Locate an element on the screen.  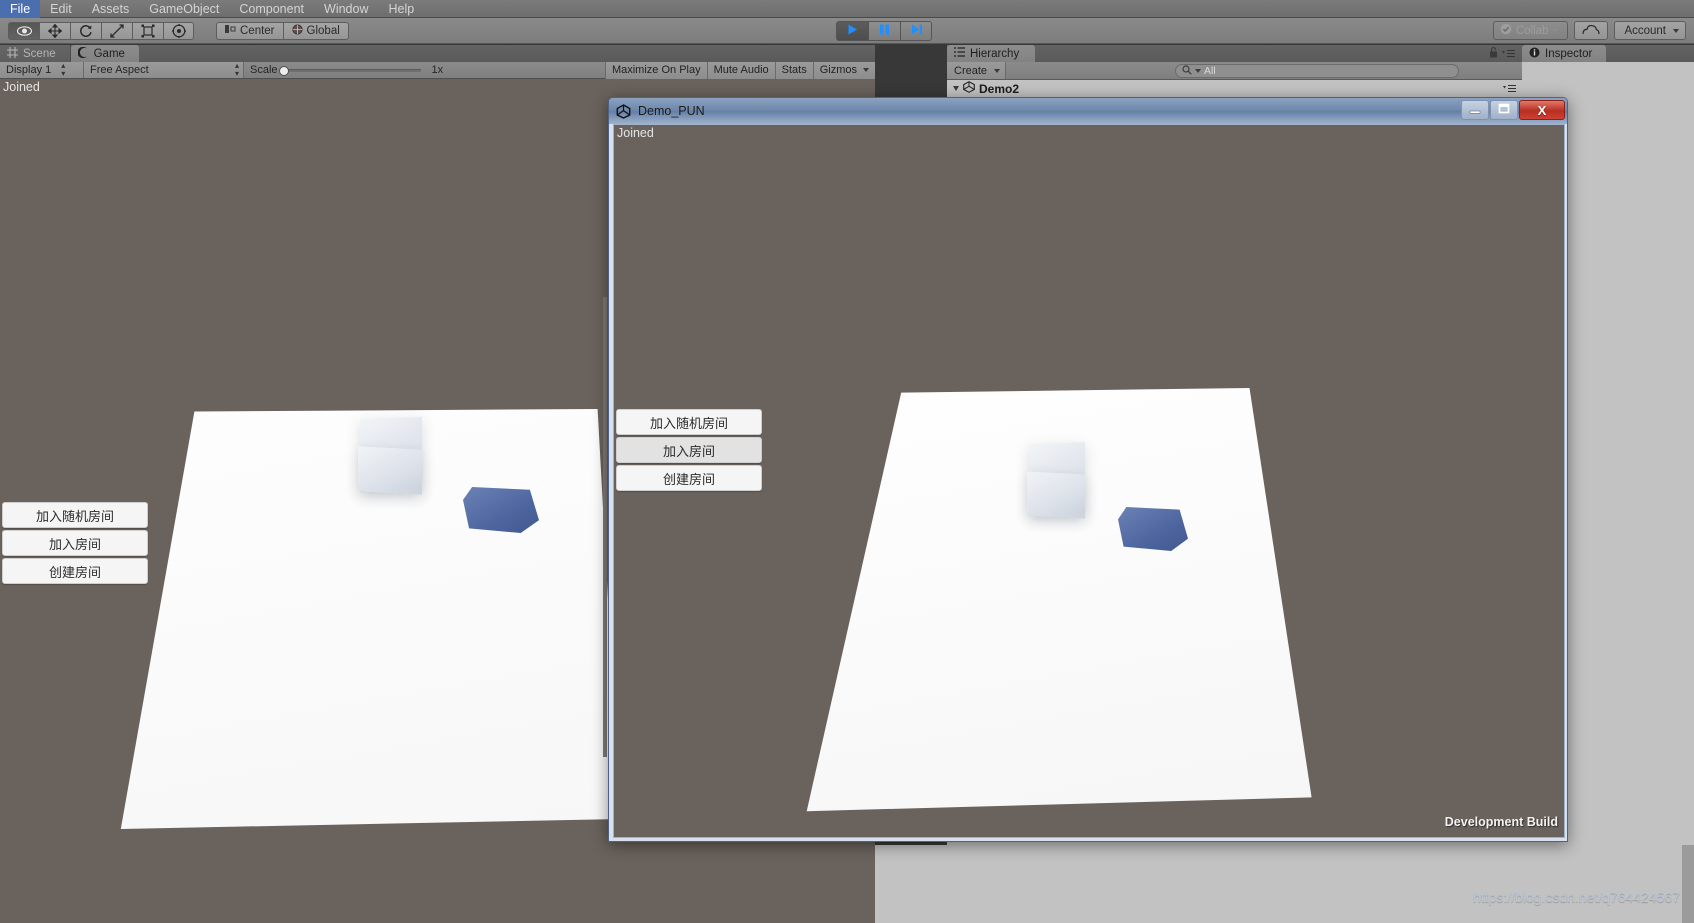
pivot-mode-button: Center is located at coordinates (249, 30).